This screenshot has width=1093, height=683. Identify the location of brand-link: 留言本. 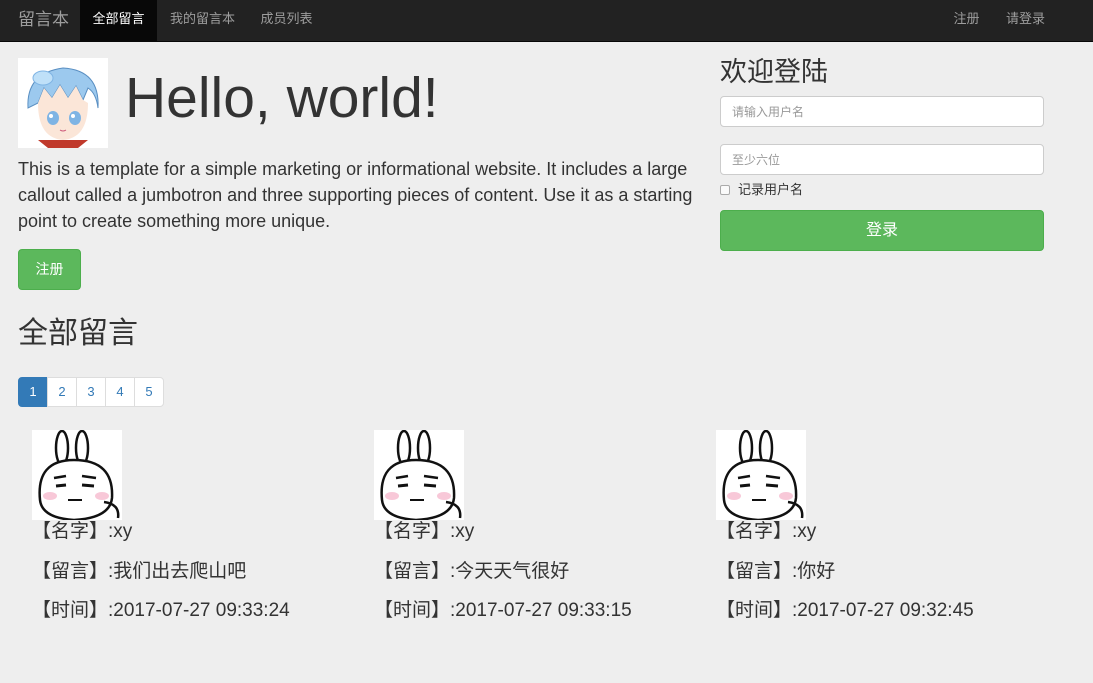
(43, 21).